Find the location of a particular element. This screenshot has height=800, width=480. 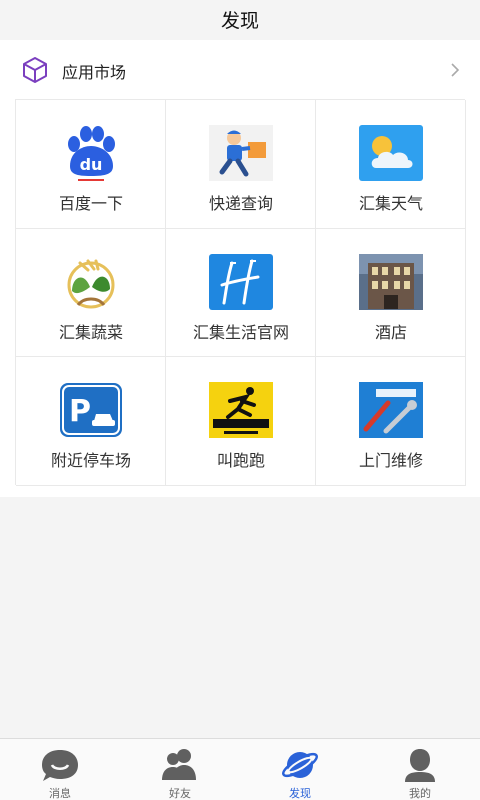

tab-discover: 发现 is located at coordinates (300, 769).